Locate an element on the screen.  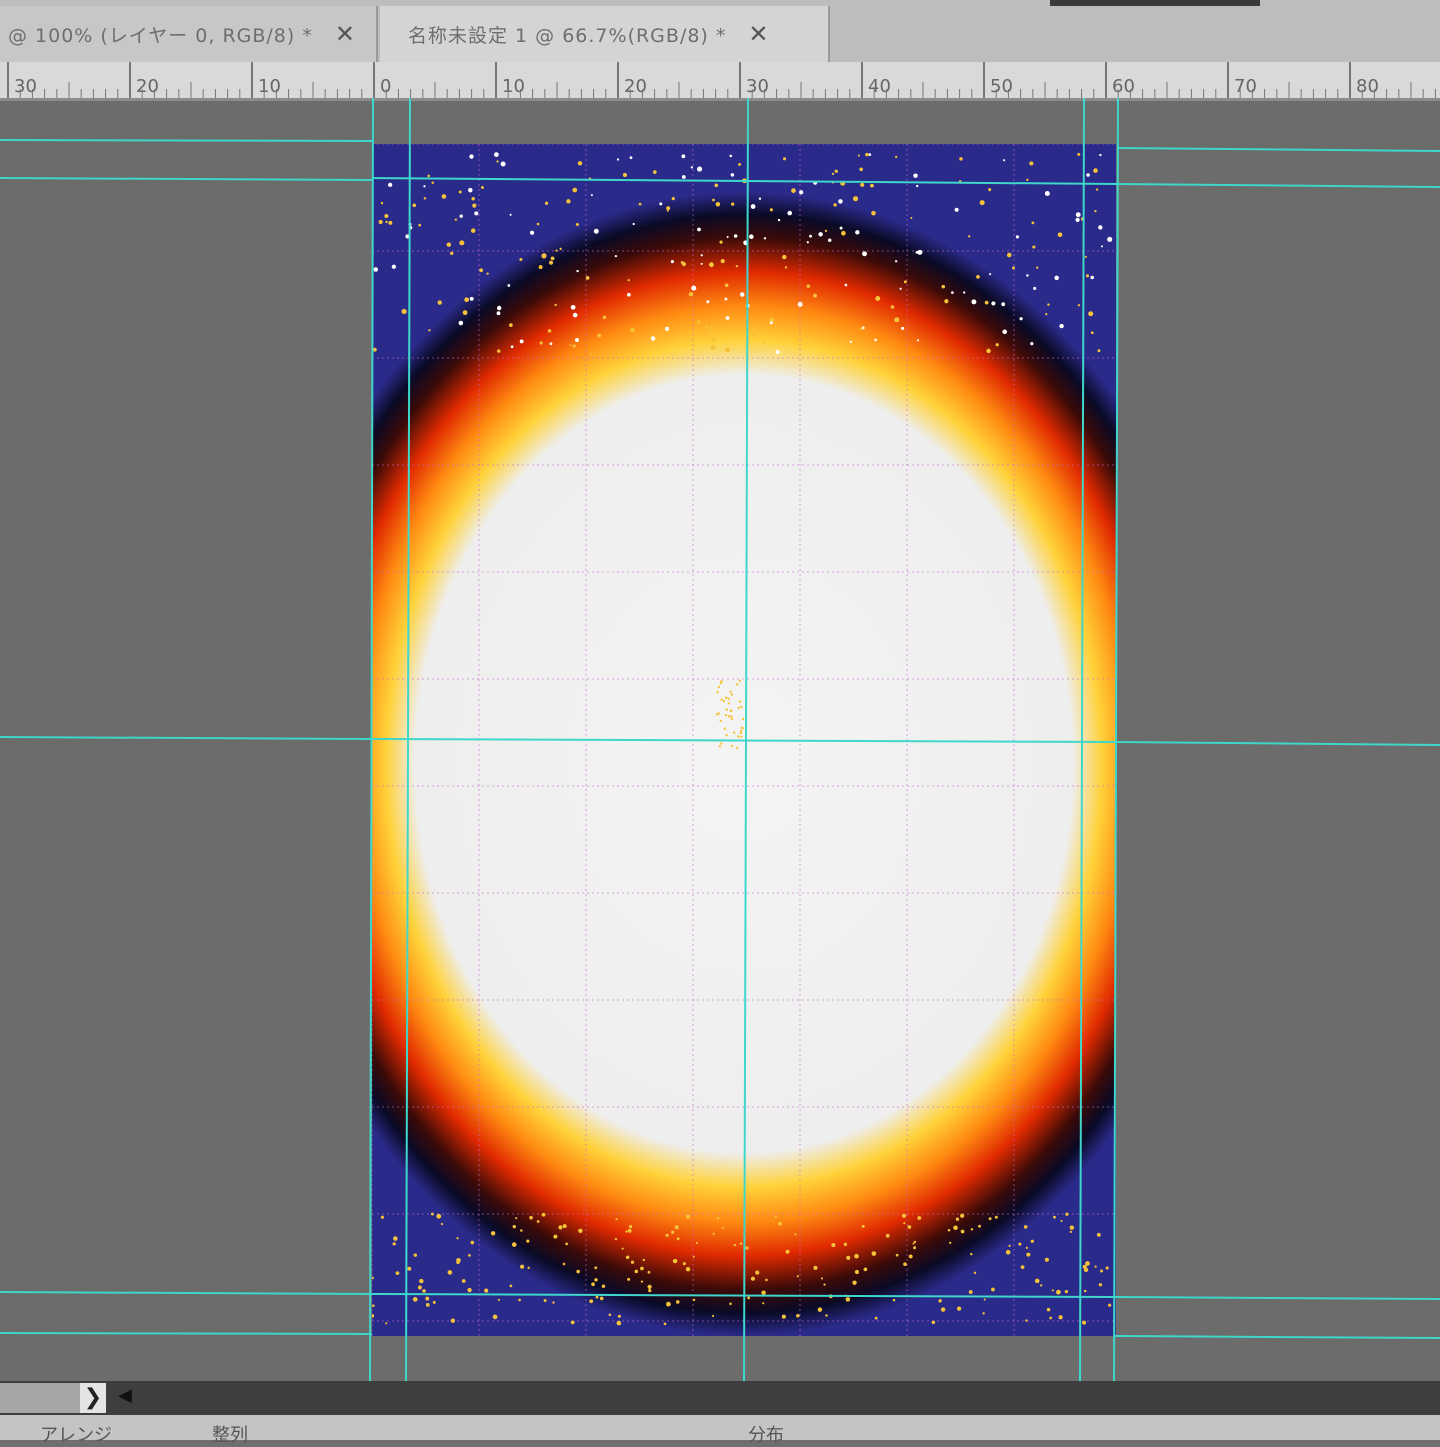
document-tab-2: 名称未設定 1 @ 66.7%(RGB/8) * ✕ is located at coordinates (605, 34).